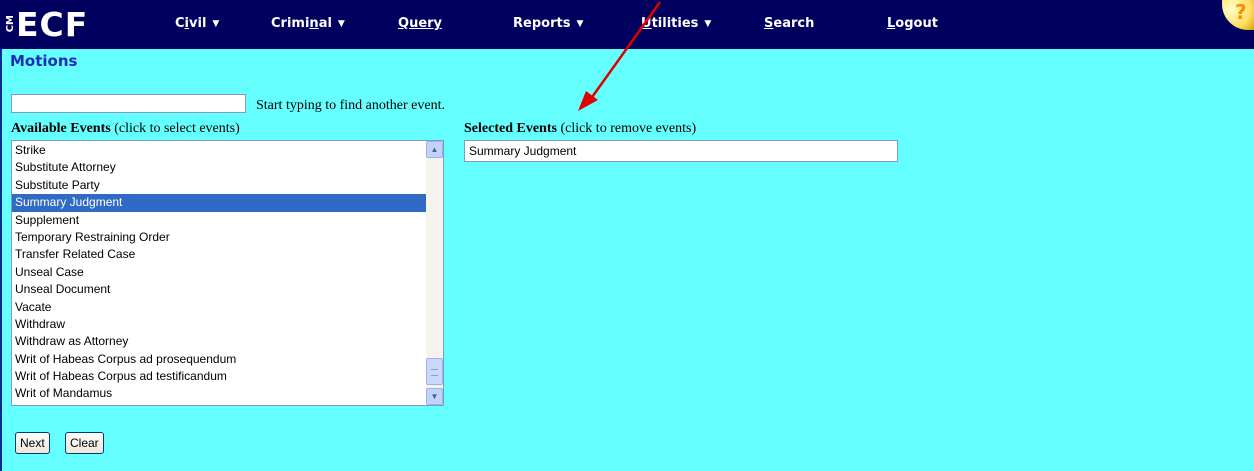 The height and width of the screenshot is (471, 1254). I want to click on logo-cm: CM, so click(10, 24).